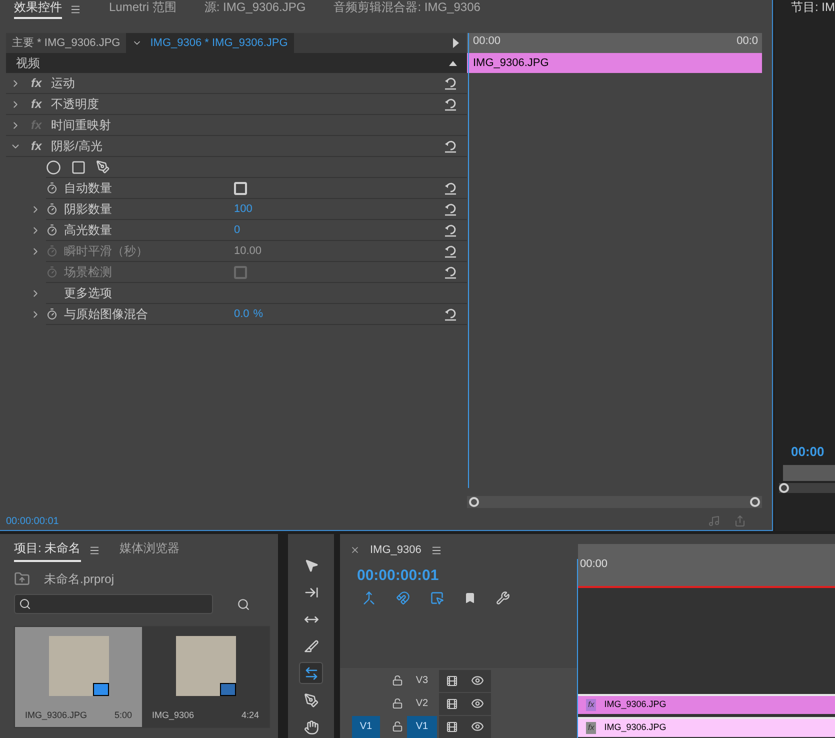 Image resolution: width=835 pixels, height=738 pixels. Describe the element at coordinates (809, 473) in the screenshot. I see `time-ruler` at that location.